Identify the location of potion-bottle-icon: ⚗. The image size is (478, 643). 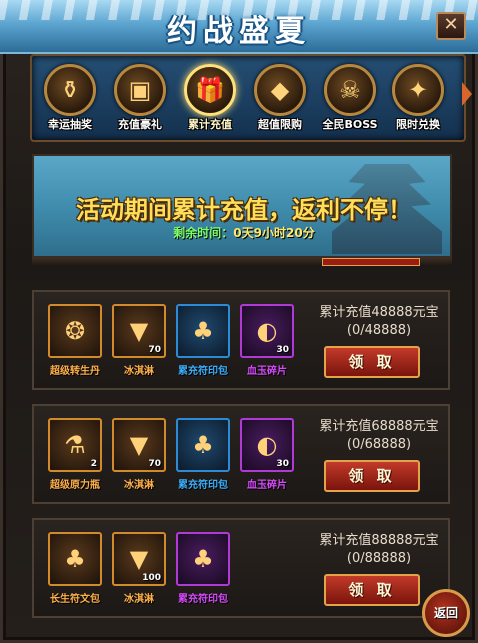
(75, 445).